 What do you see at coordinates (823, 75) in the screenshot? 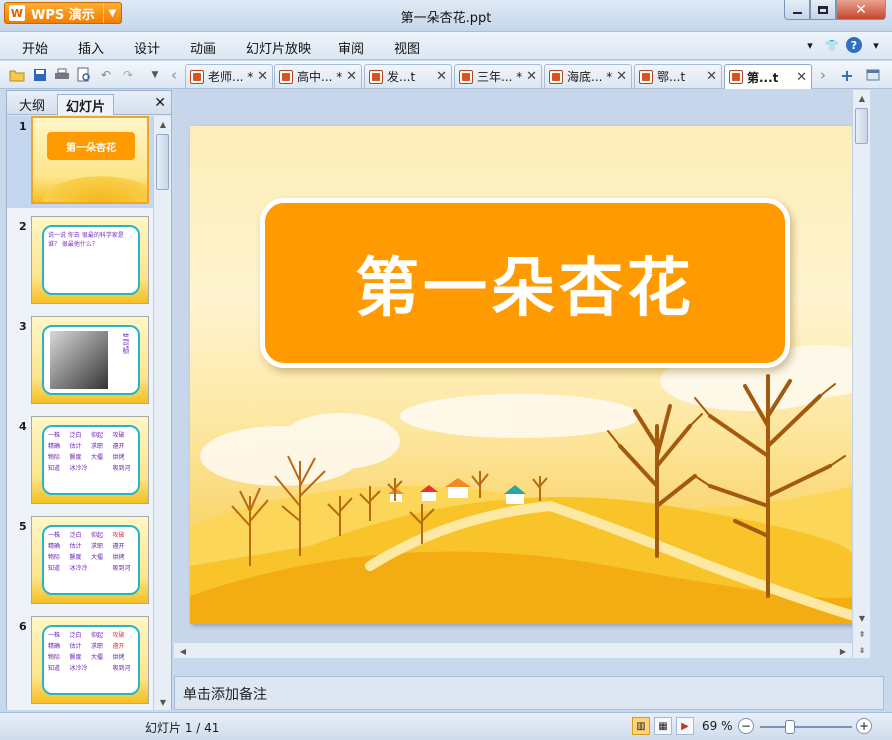
I see `tabs-scroll-right-icon: ›` at bounding box center [823, 75].